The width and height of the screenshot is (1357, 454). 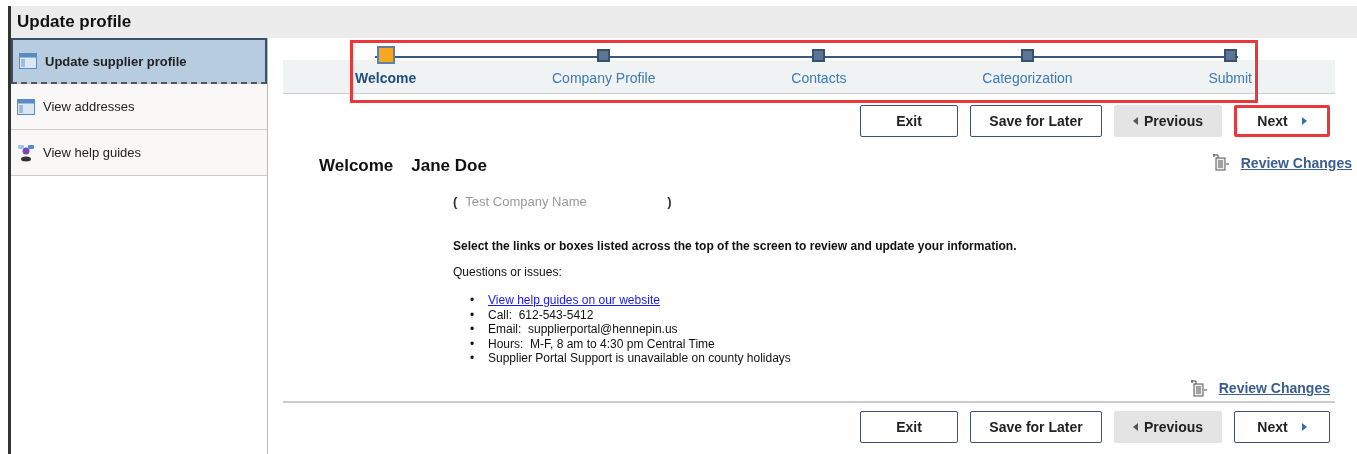 I want to click on step-link: Company Profile, so click(x=604, y=66).